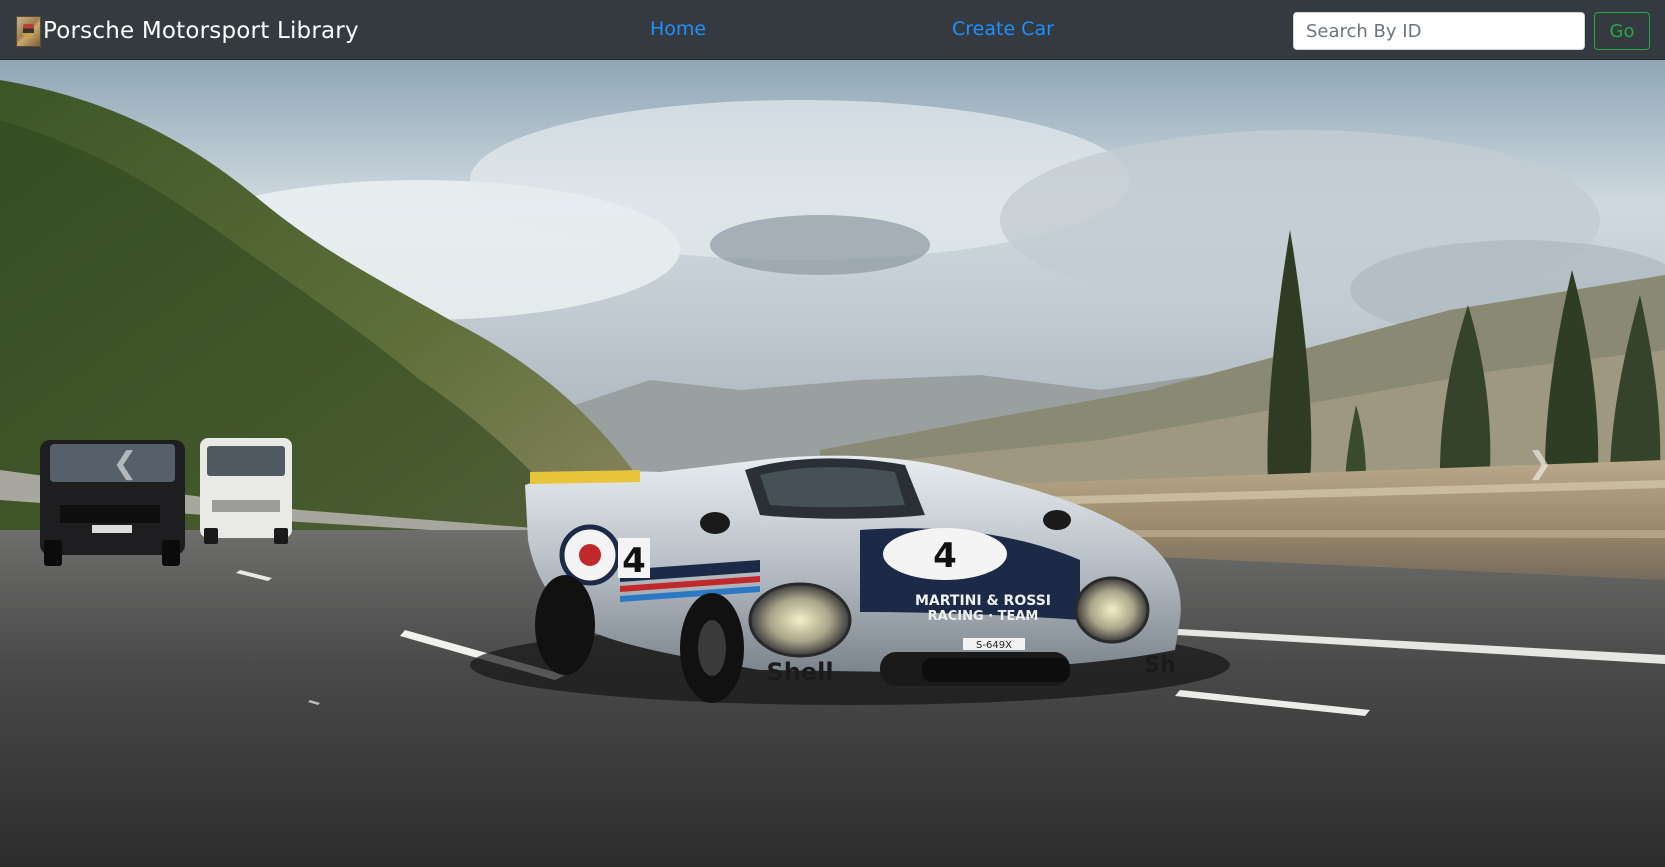 Image resolution: width=1665 pixels, height=867 pixels. Describe the element at coordinates (1003, 29) in the screenshot. I see `nav-link-create-car: Create Car` at that location.